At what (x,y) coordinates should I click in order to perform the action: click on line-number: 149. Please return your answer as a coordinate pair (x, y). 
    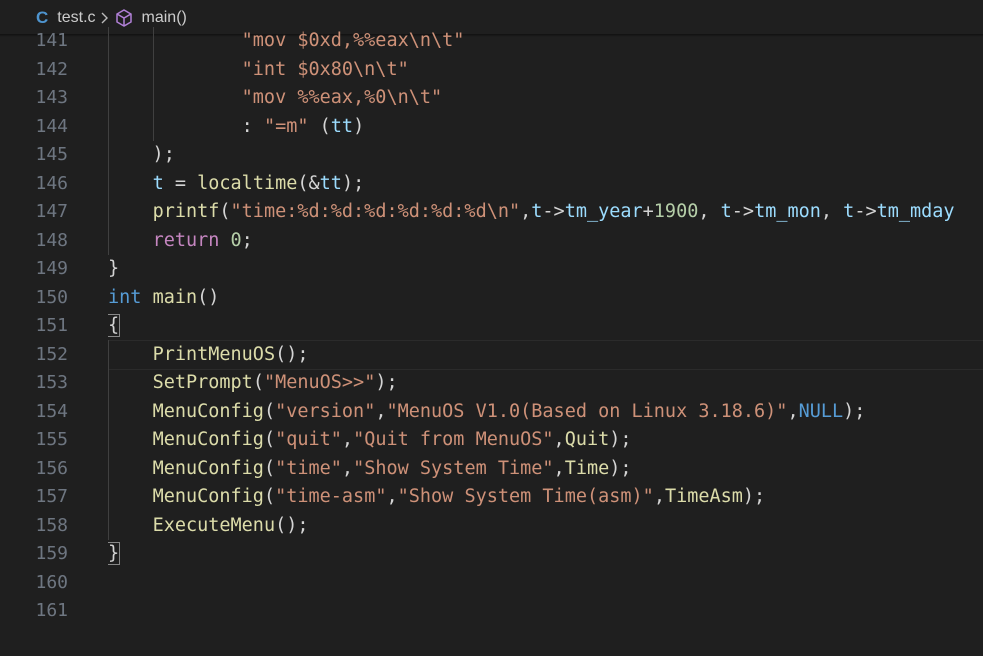
    Looking at the image, I should click on (51, 268).